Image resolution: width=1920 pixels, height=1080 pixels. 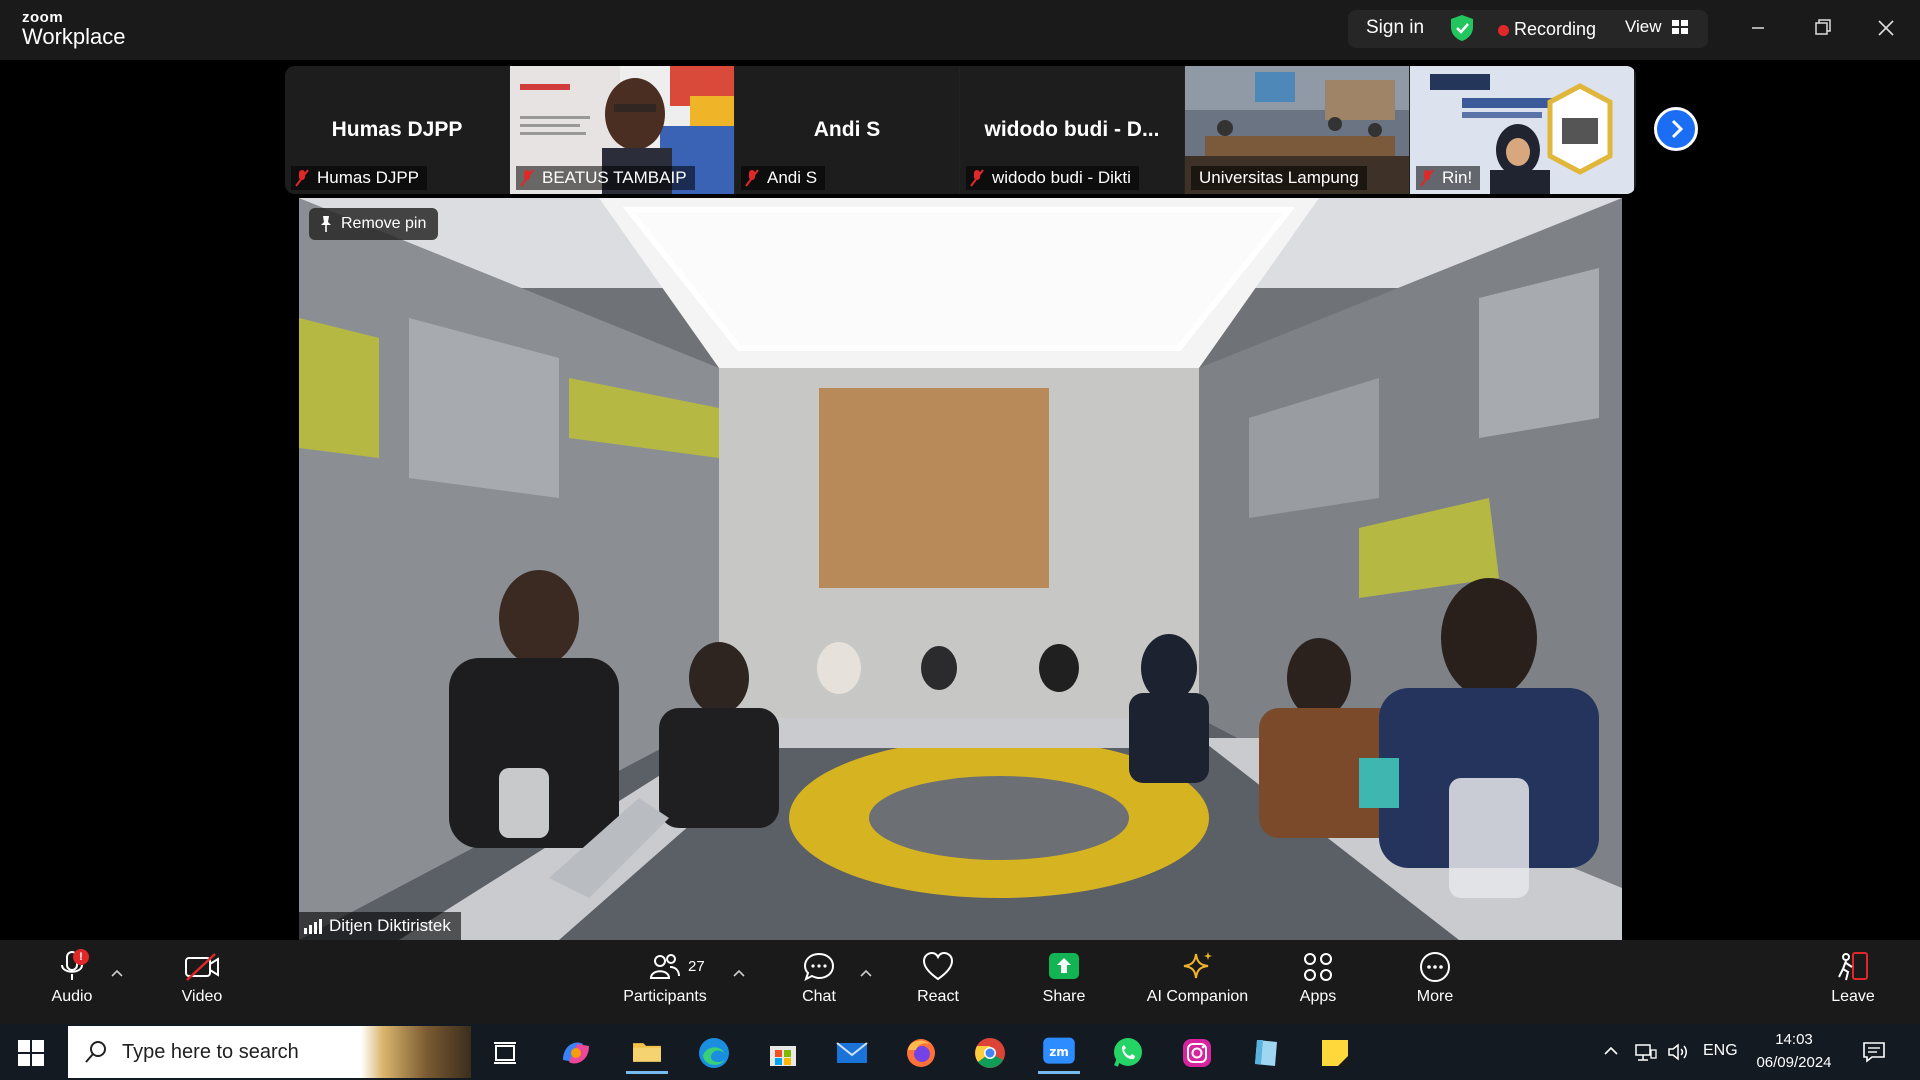 I want to click on apps-button: Apps, so click(x=1318, y=978).